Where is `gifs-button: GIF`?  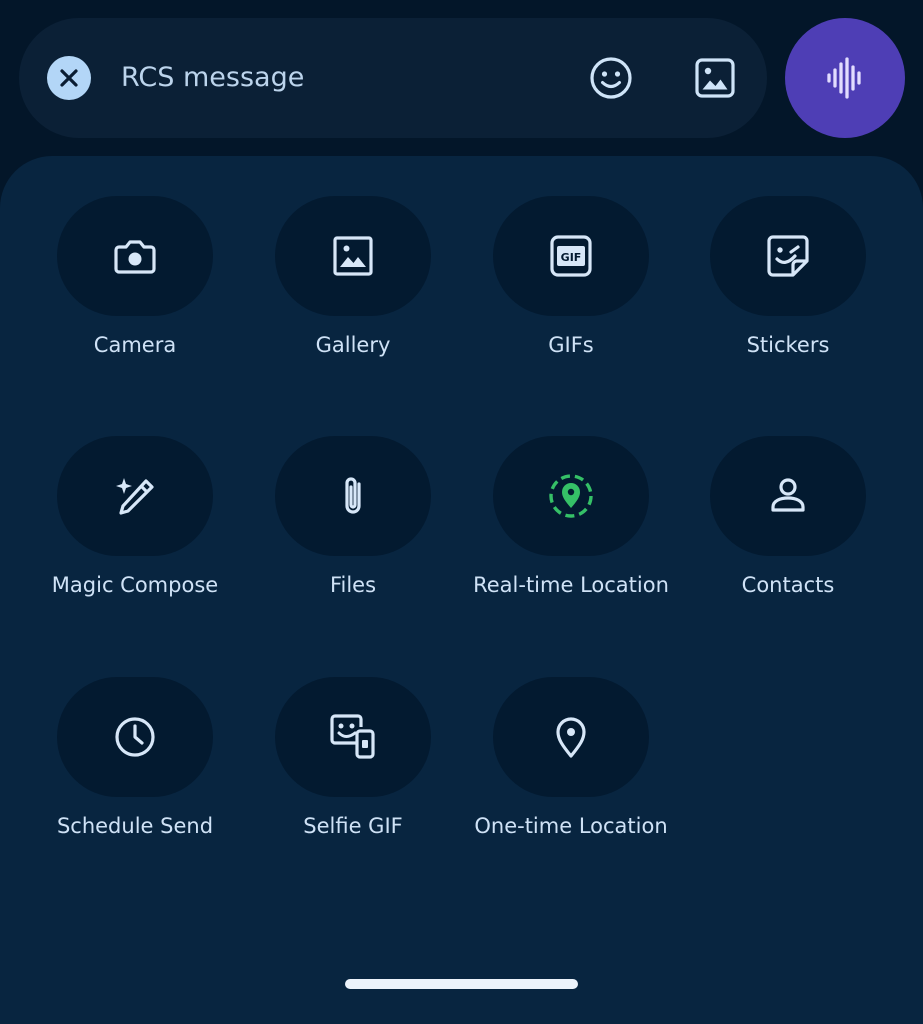 gifs-button: GIF is located at coordinates (571, 256).